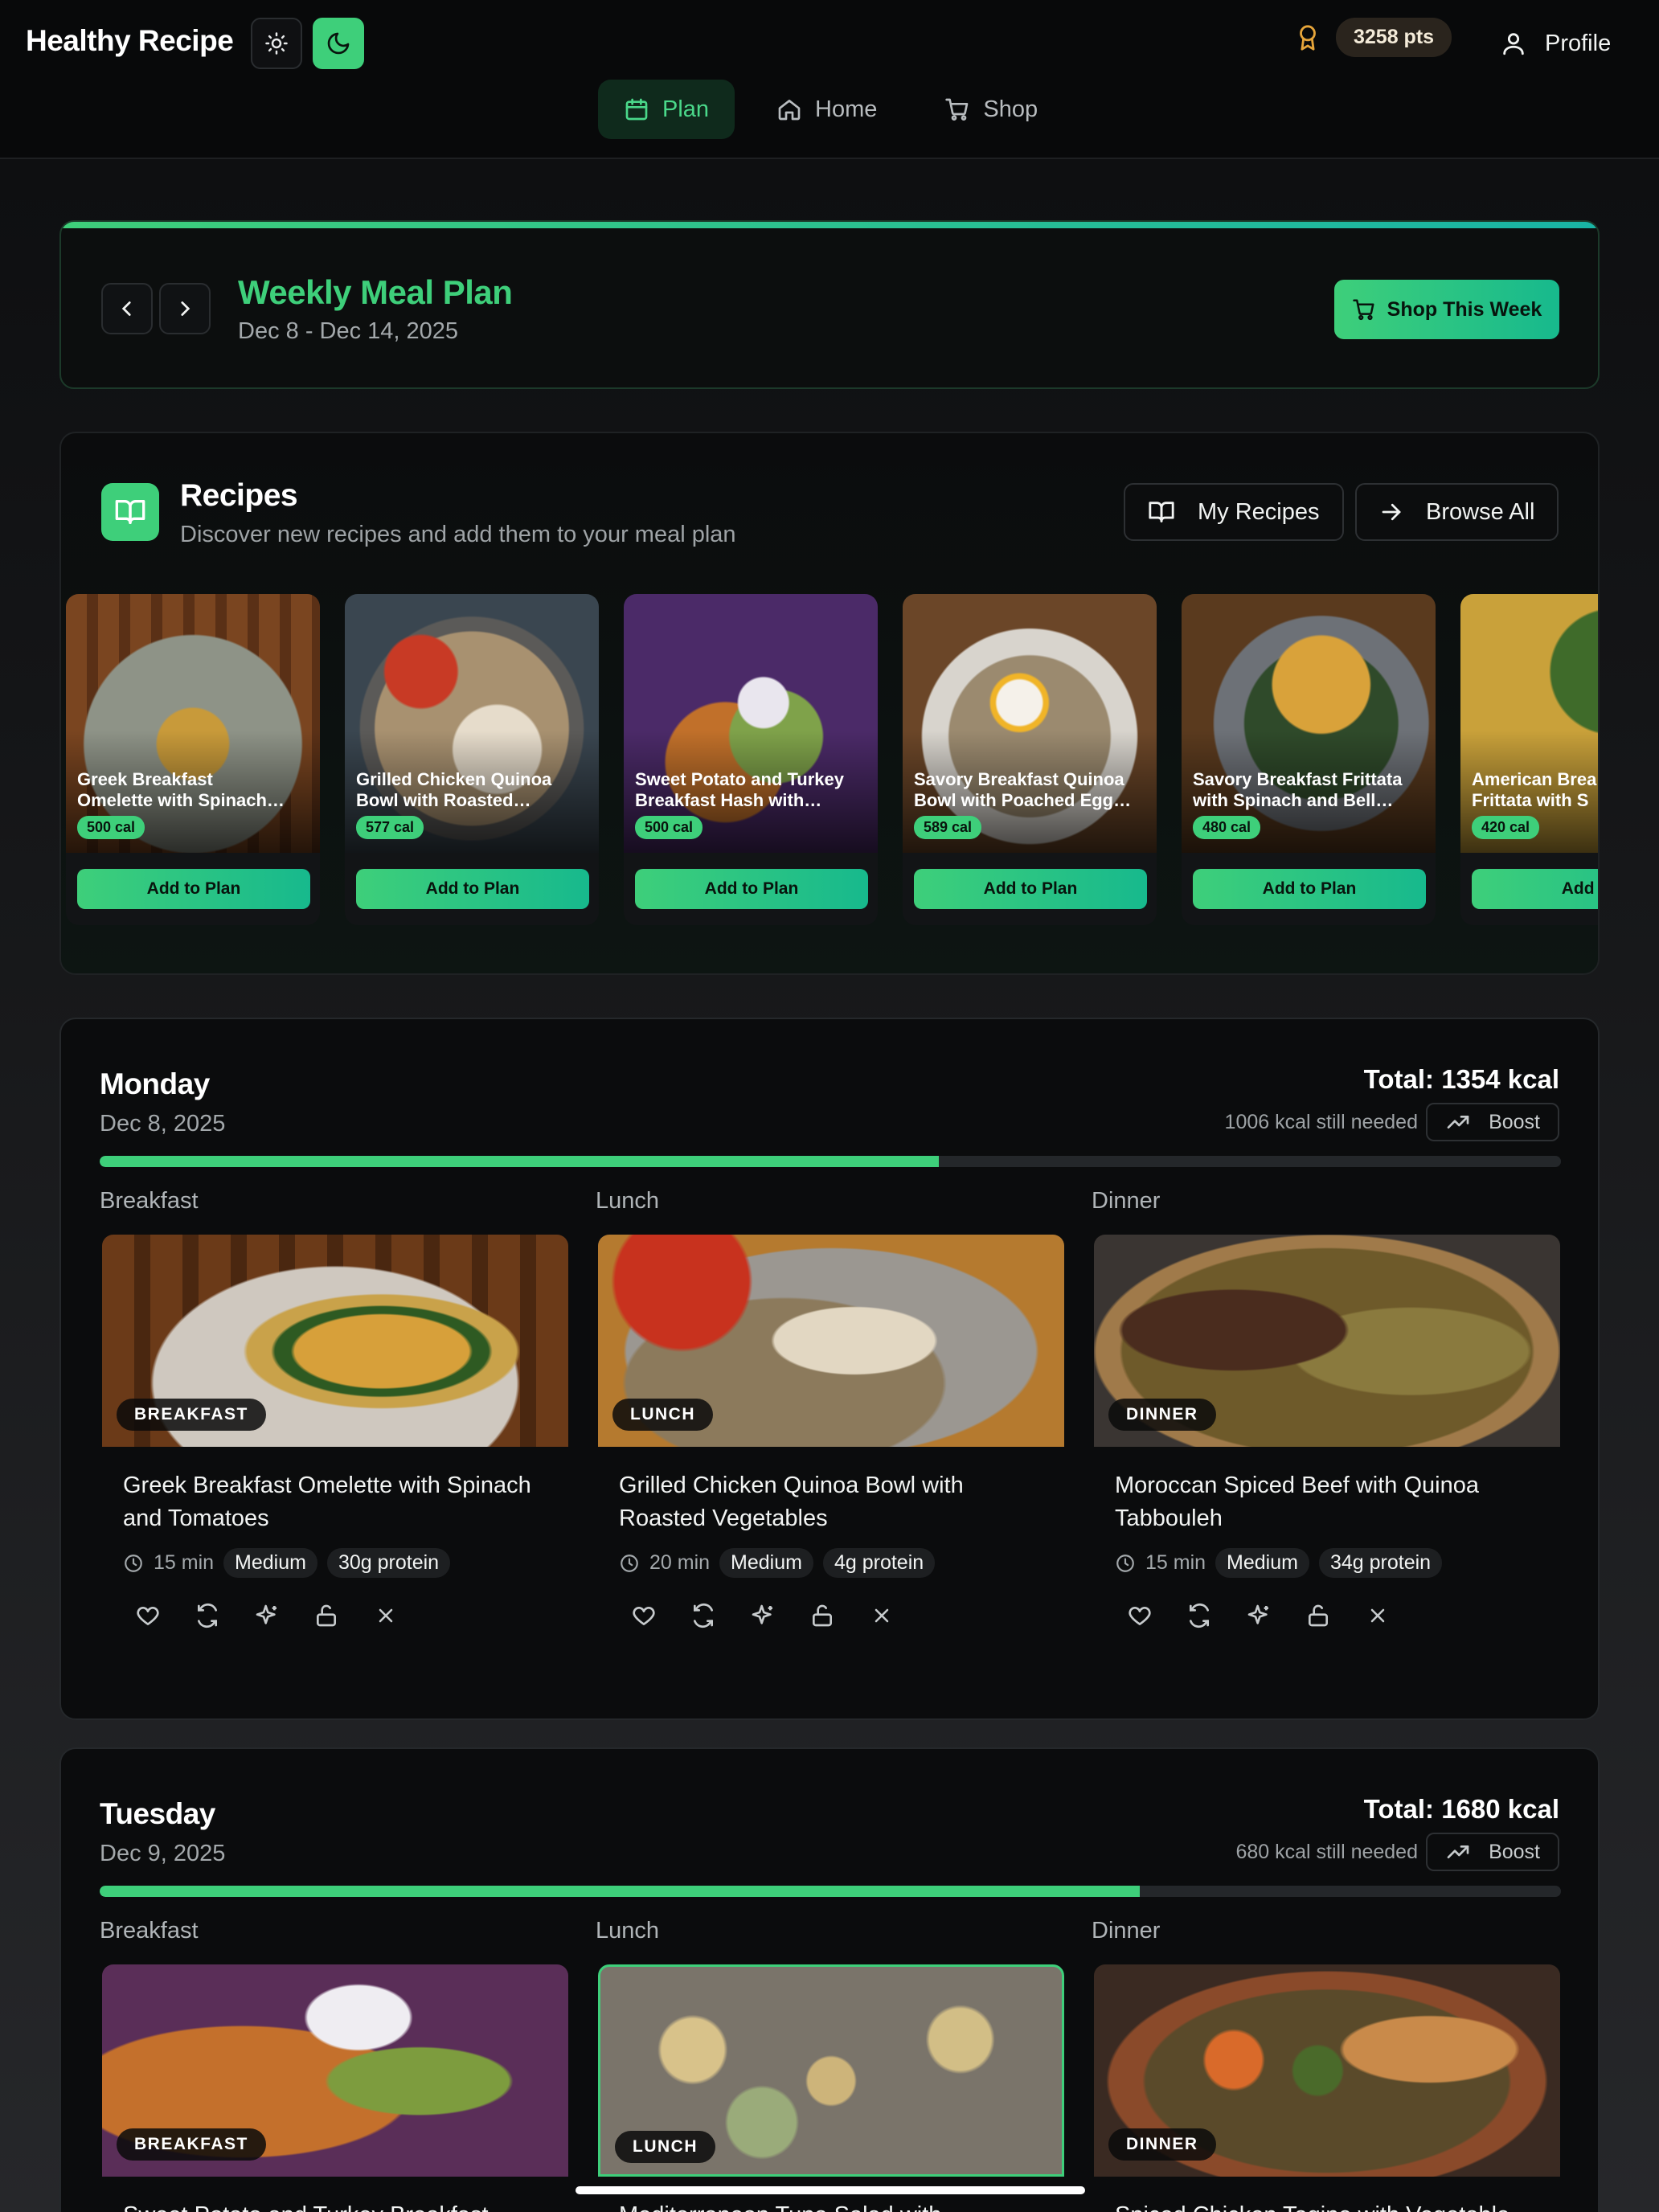 The height and width of the screenshot is (2212, 1659). I want to click on tab-home: Home, so click(827, 109).